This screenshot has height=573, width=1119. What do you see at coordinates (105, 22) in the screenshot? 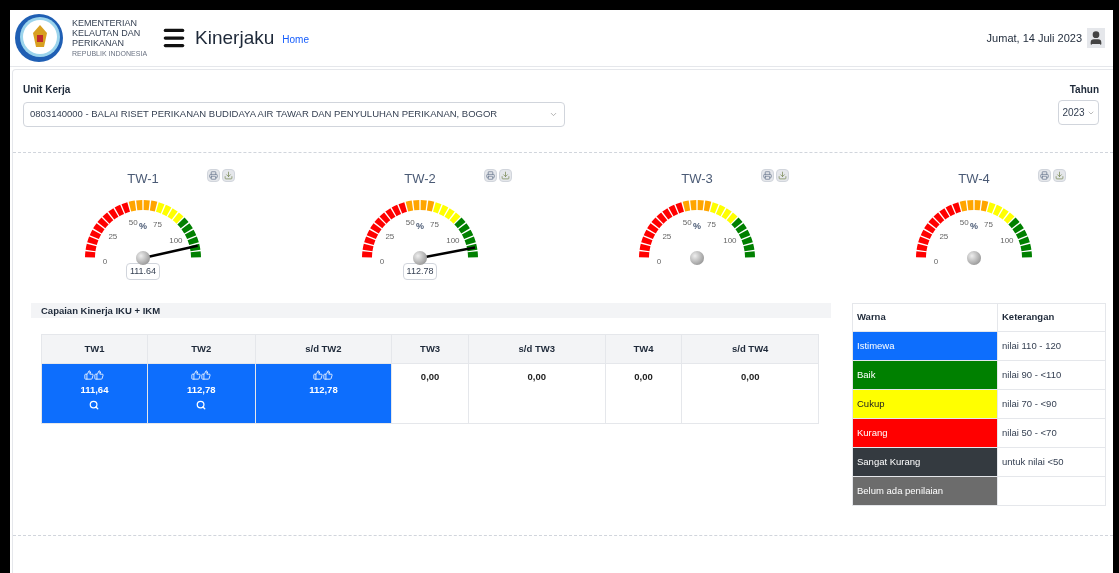
I see `ministry-name-line: KEMENTERIAN` at bounding box center [105, 22].